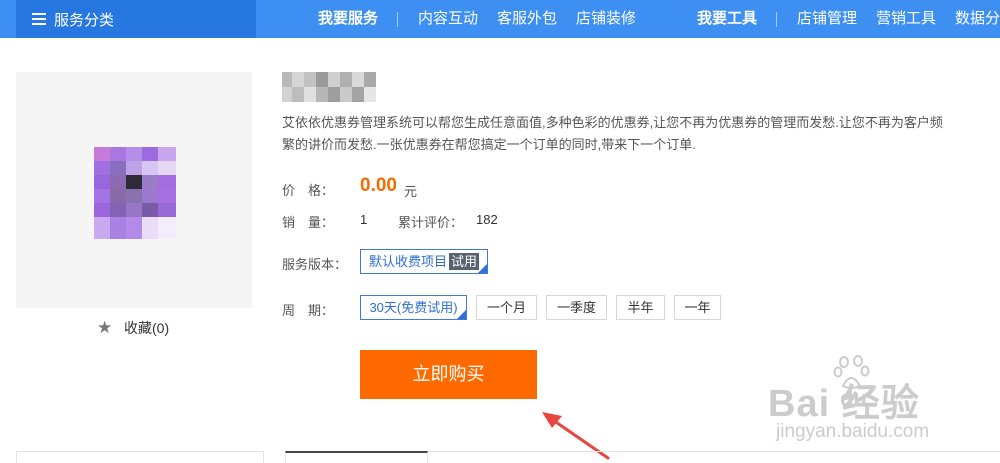 The image size is (1000, 463). What do you see at coordinates (136, 19) in the screenshot?
I see `category-menu-button: 服务分类` at bounding box center [136, 19].